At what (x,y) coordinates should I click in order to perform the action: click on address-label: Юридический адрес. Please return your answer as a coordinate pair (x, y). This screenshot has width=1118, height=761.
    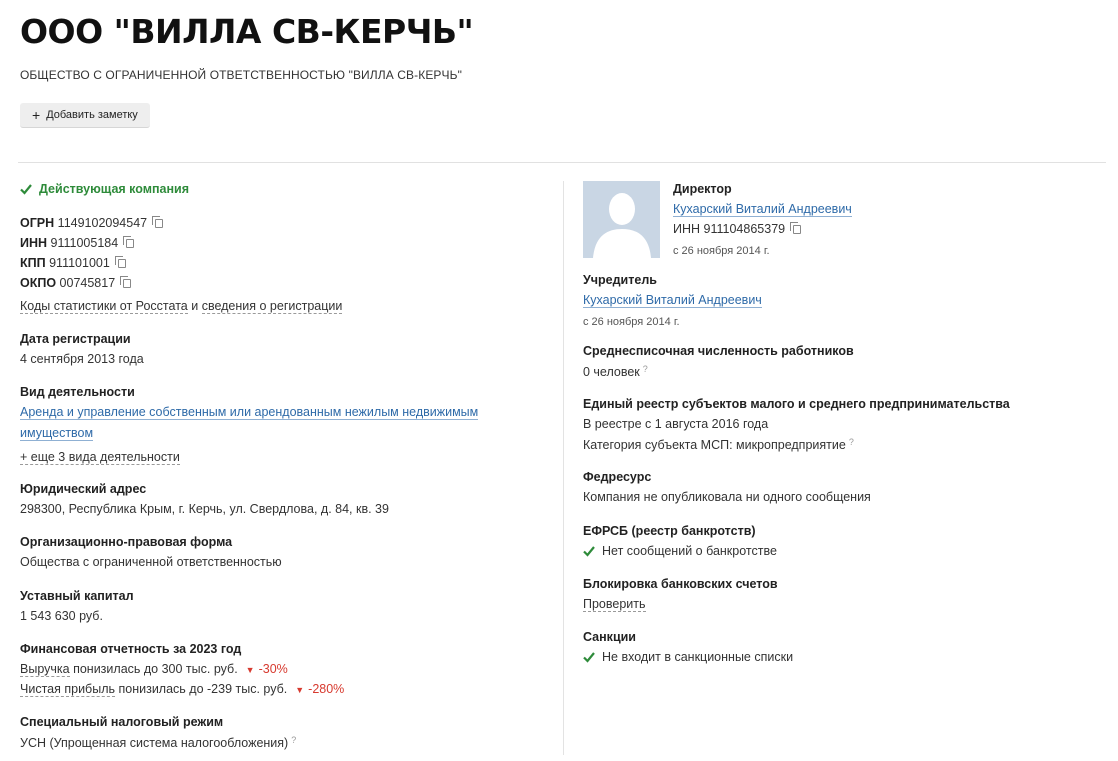
    Looking at the image, I should click on (83, 489).